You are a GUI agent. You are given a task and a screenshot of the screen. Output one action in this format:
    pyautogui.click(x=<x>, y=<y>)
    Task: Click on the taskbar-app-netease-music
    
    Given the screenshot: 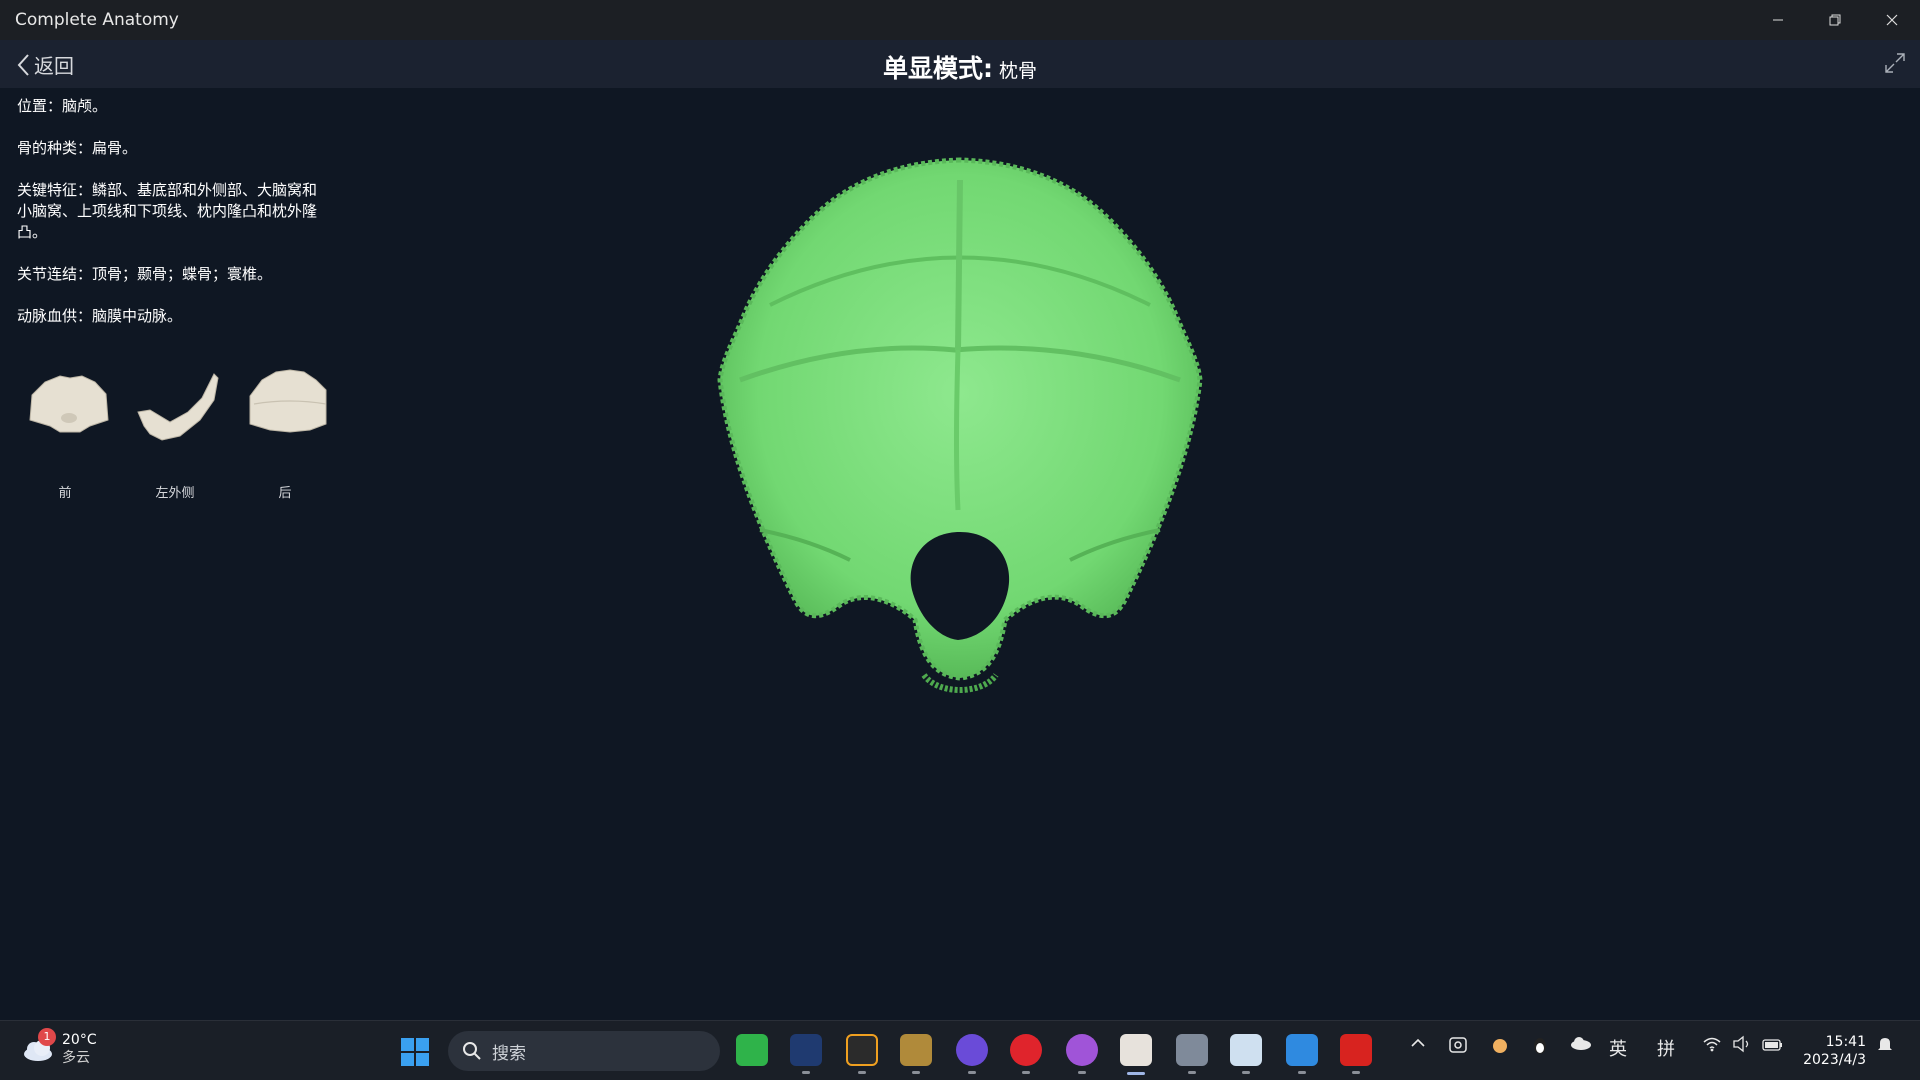 What is the action you would take?
    pyautogui.click(x=1026, y=1050)
    